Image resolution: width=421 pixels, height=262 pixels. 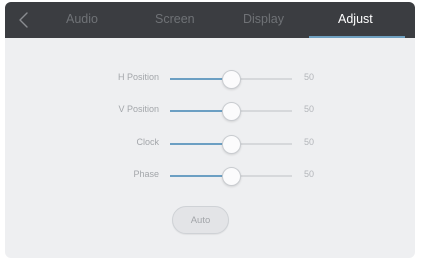 What do you see at coordinates (146, 174) in the screenshot?
I see `slider-label: Phase` at bounding box center [146, 174].